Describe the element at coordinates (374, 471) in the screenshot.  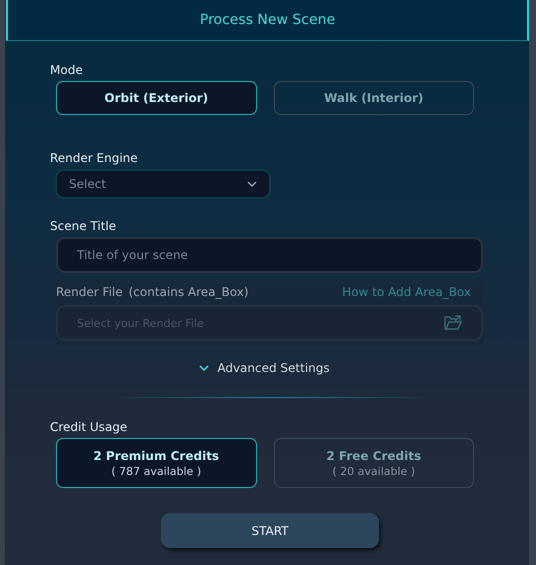
I see `credit-availability: ( 20 available )` at that location.